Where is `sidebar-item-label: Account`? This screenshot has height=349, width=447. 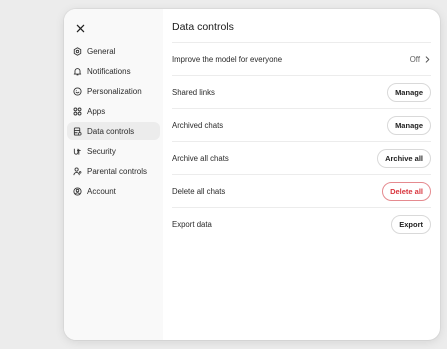
sidebar-item-label: Account is located at coordinates (101, 191).